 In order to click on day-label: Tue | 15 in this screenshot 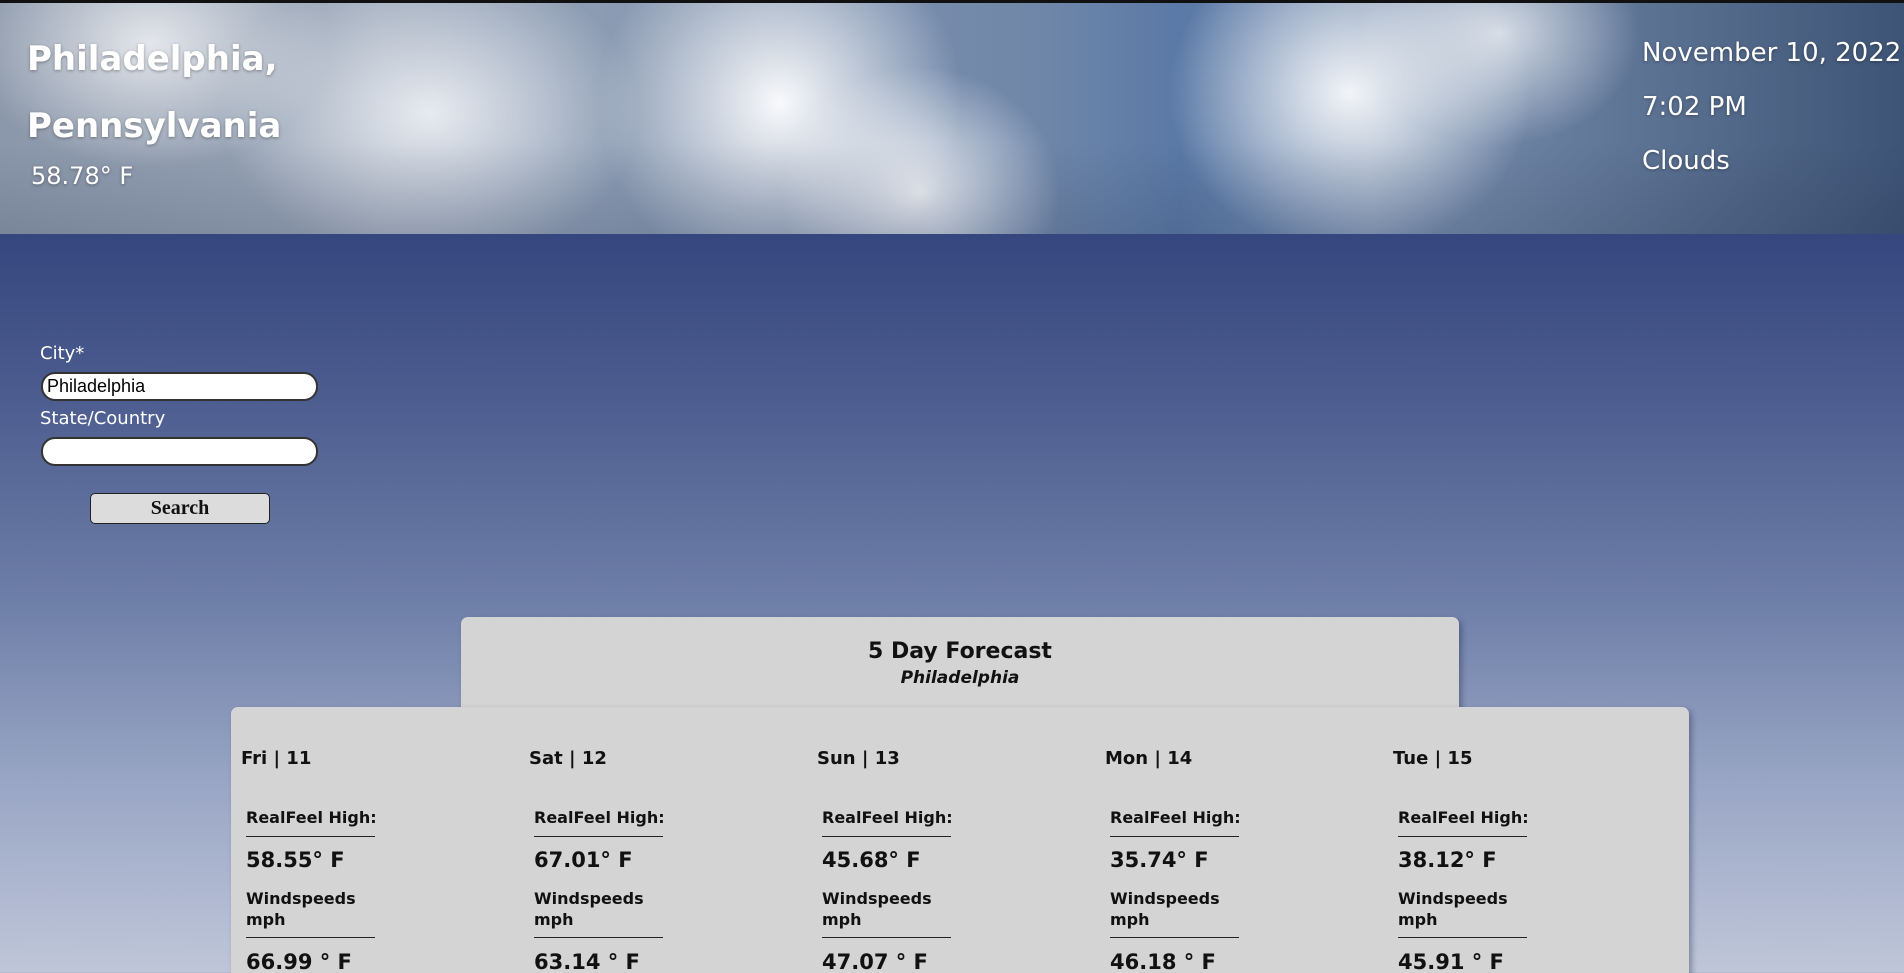, I will do `click(1433, 758)`.